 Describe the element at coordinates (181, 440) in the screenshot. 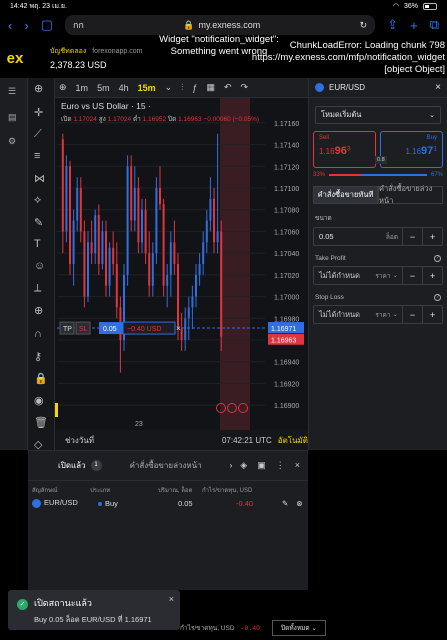

I see `chart-footer: ช่วงวันที่ 07:42:21 UTC อัตโนมัติ` at that location.